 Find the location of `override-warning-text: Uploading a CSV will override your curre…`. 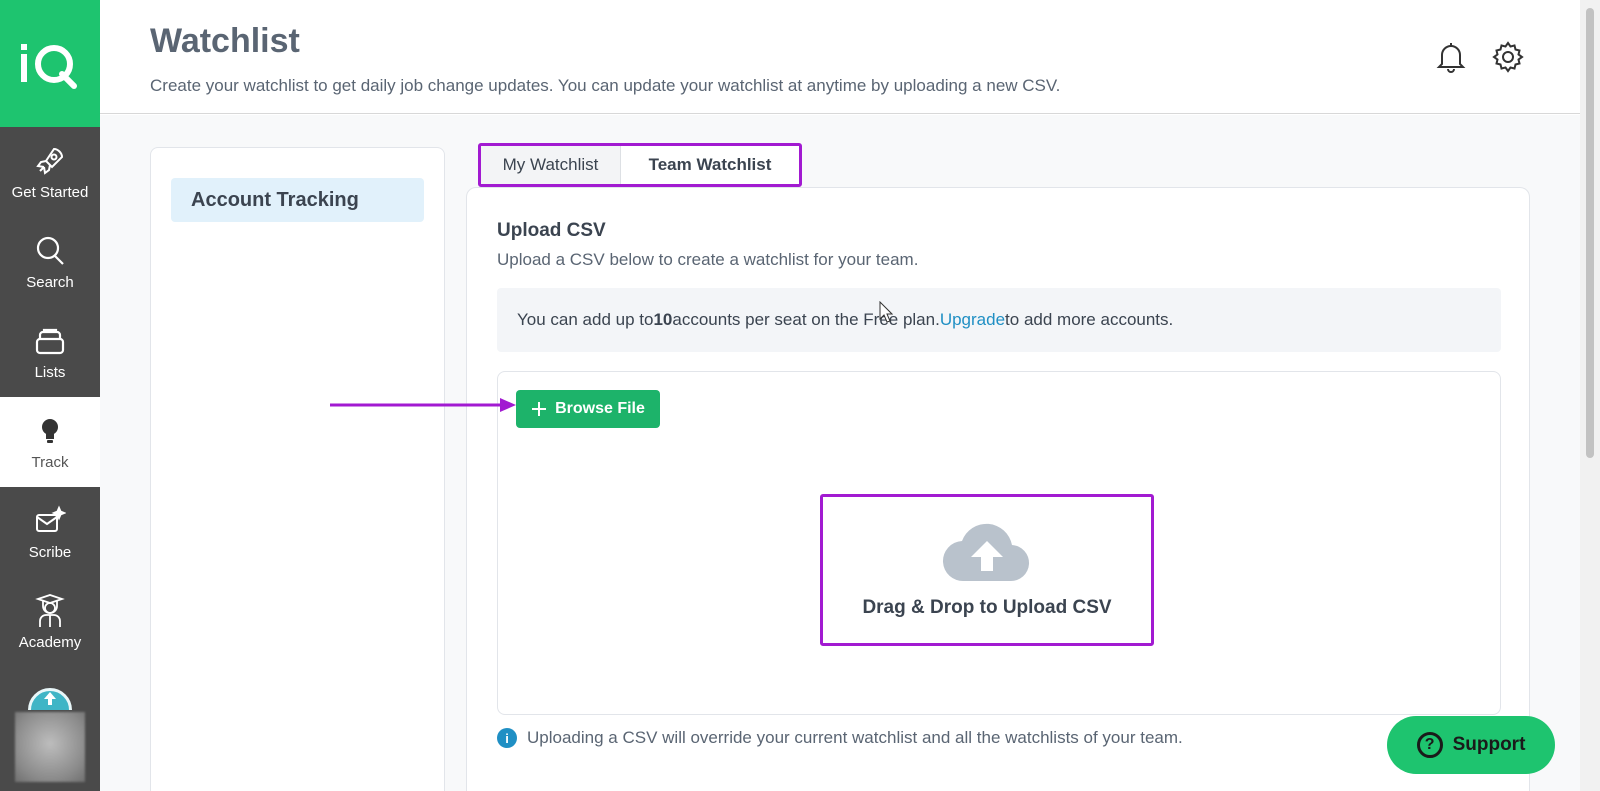

override-warning-text: Uploading a CSV will override your curre… is located at coordinates (855, 737).